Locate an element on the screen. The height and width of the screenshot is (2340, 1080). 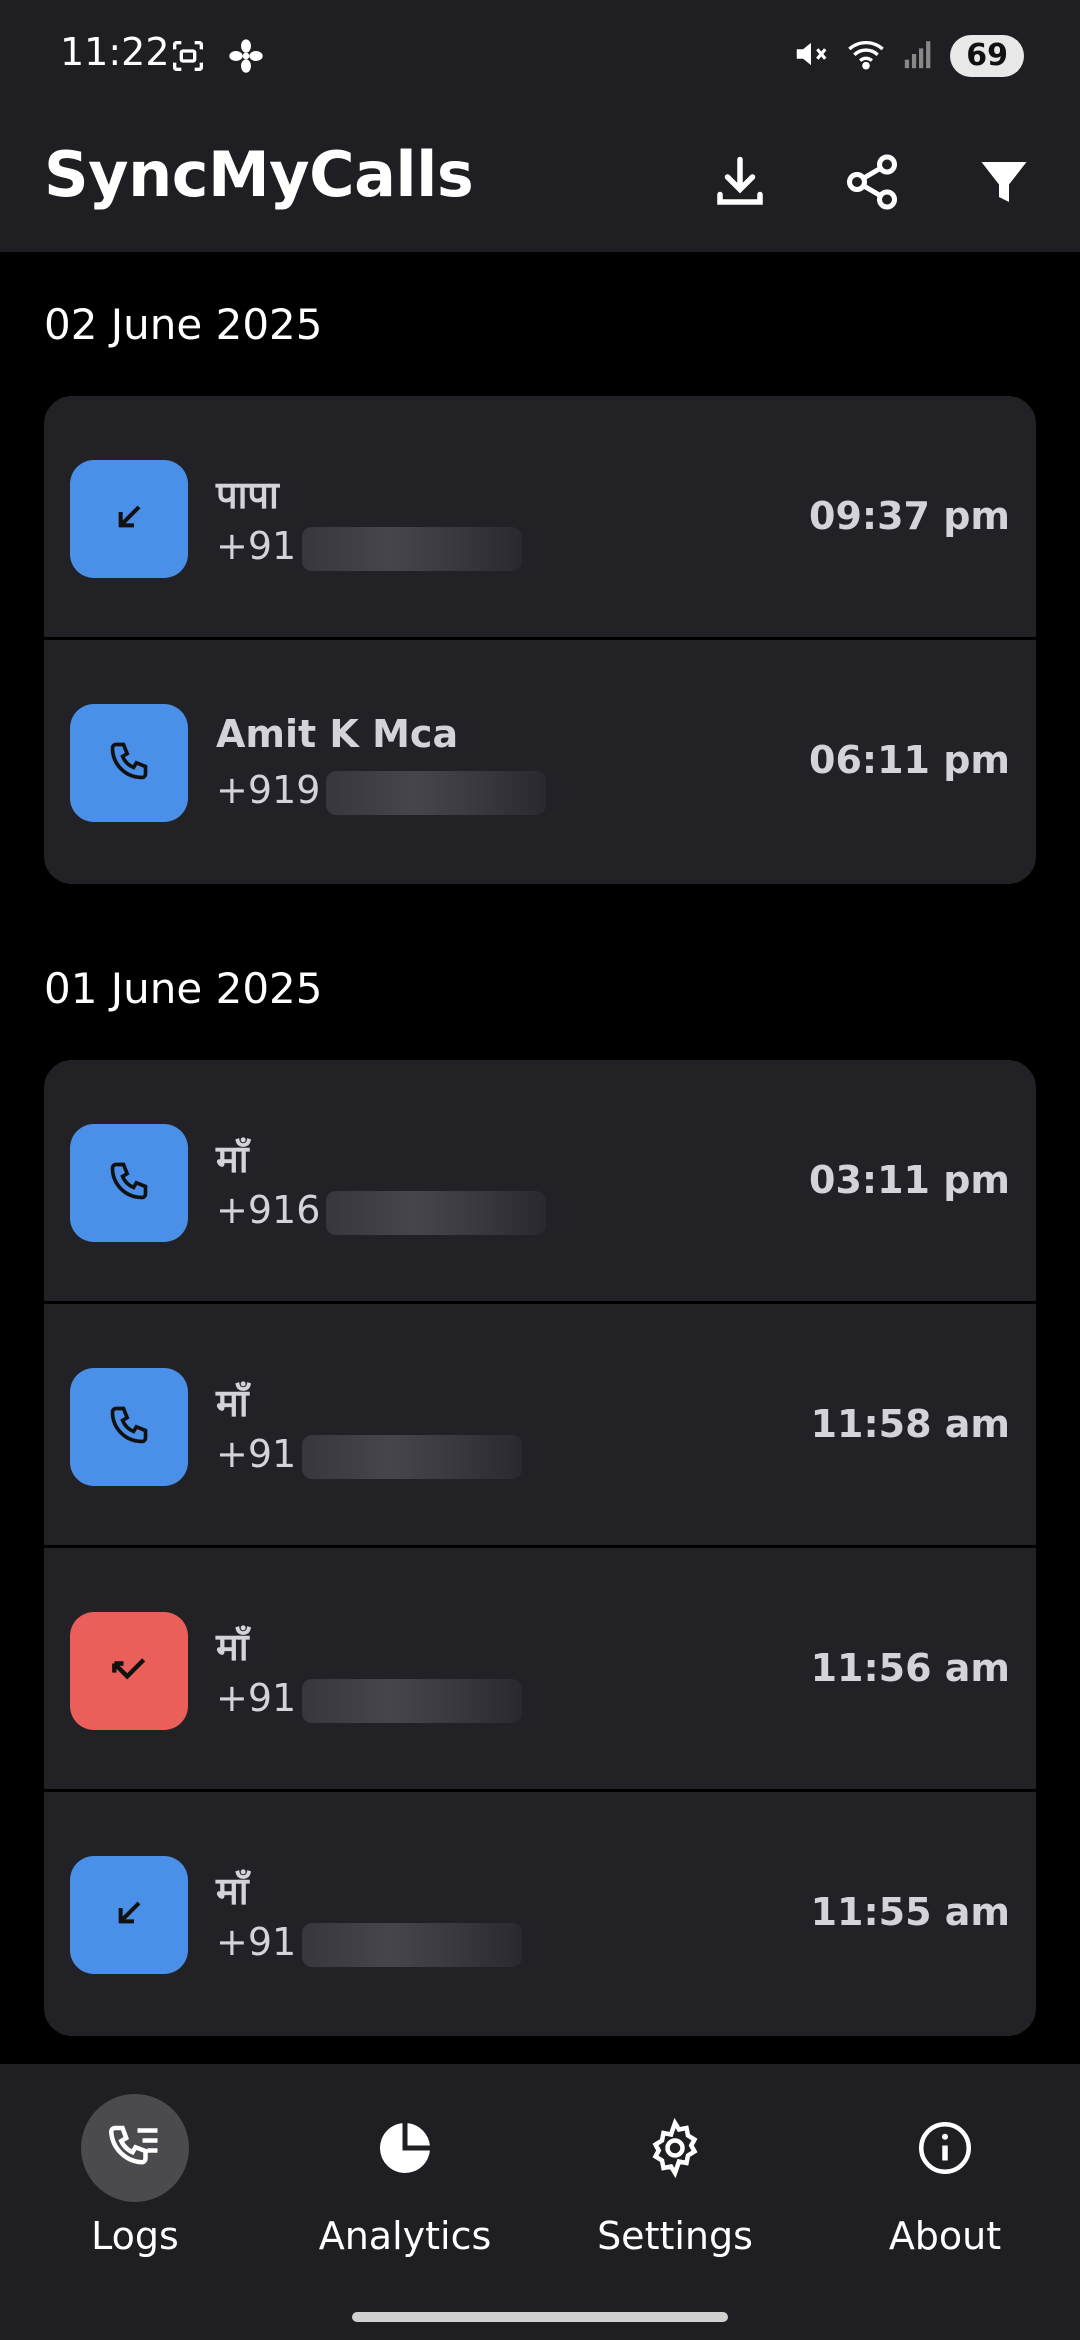
download-icon is located at coordinates (740, 184).